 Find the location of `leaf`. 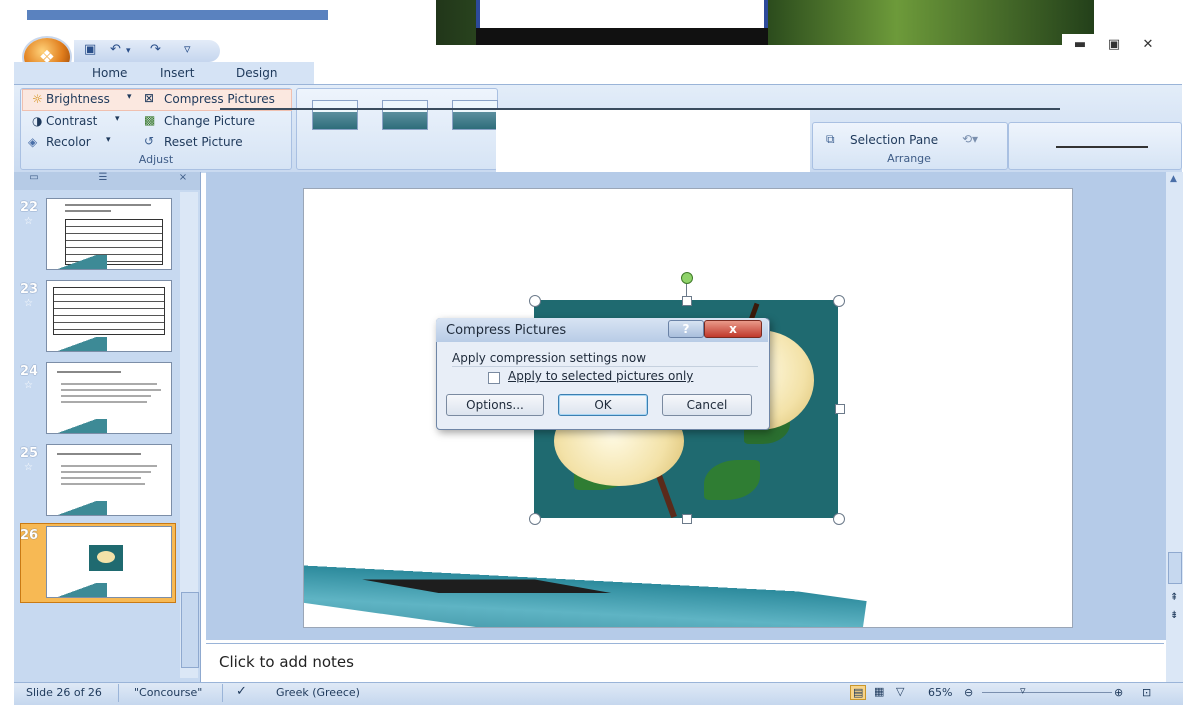

leaf is located at coordinates (732, 480).